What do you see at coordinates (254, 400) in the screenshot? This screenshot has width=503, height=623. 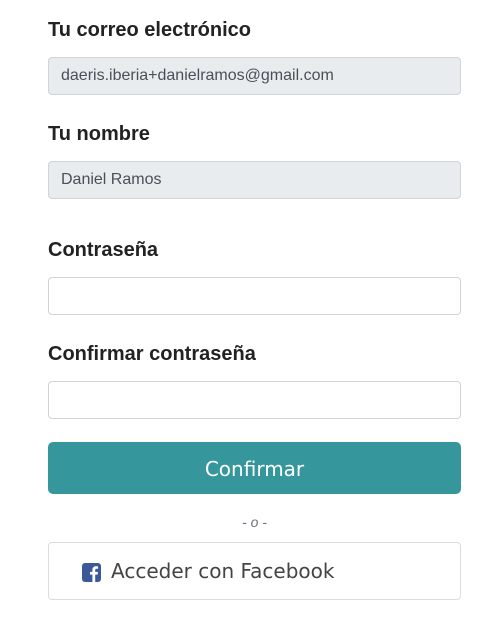 I see `confirm-password-field` at bounding box center [254, 400].